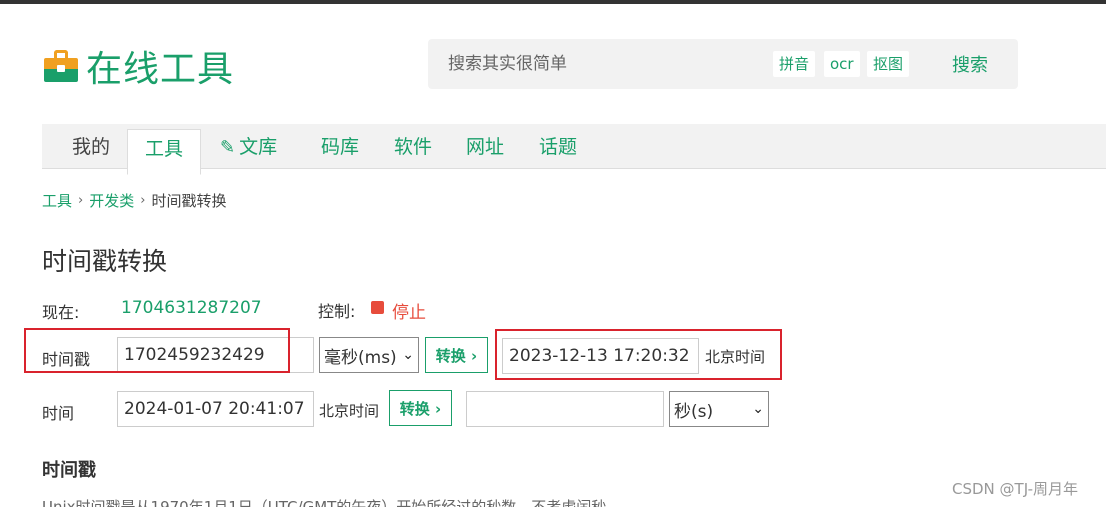 The width and height of the screenshot is (1106, 507). Describe the element at coordinates (409, 310) in the screenshot. I see `stop-button: 停止` at that location.